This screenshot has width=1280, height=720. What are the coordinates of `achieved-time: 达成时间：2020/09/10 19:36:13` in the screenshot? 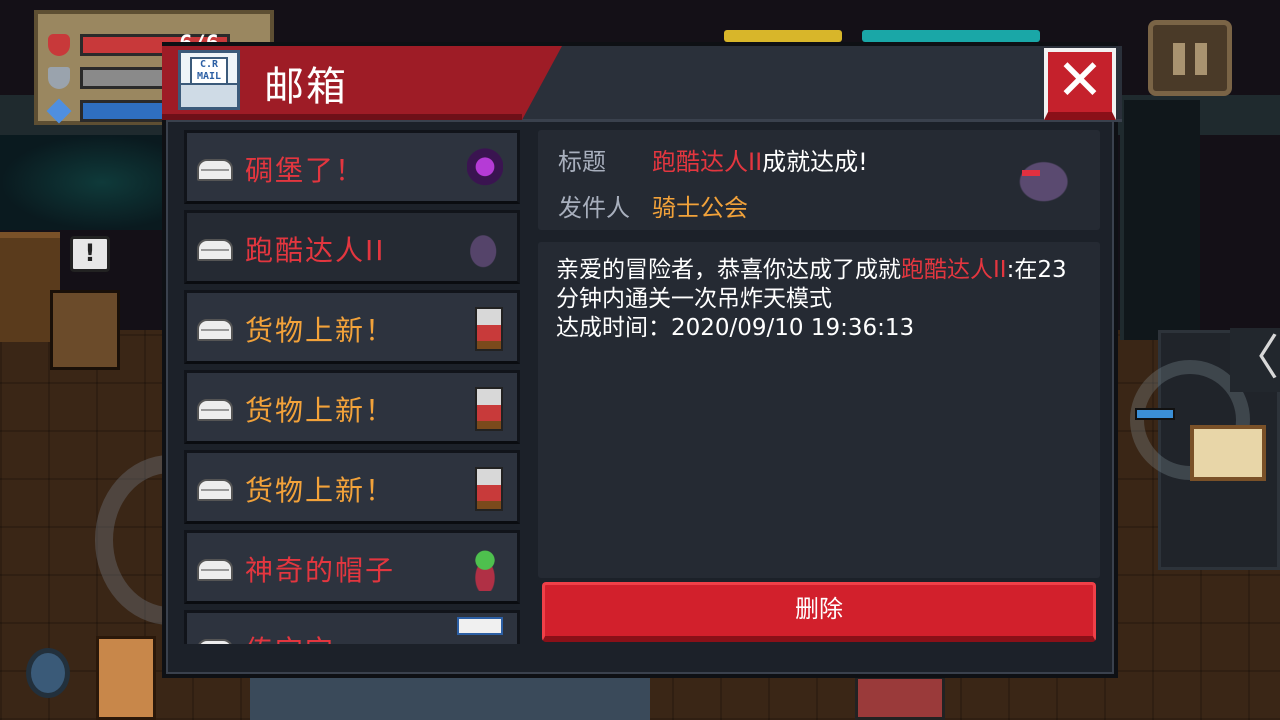 It's located at (735, 328).